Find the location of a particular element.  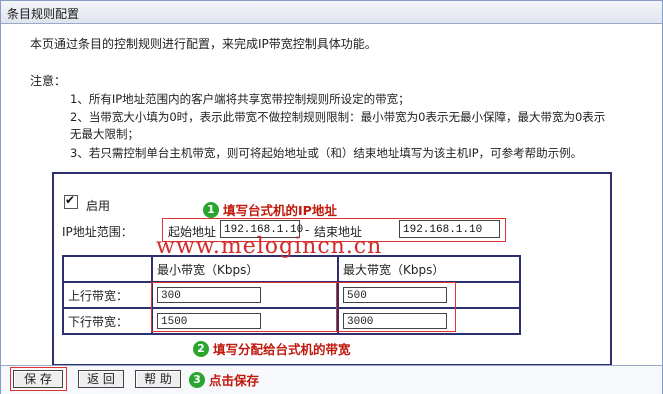

save-button: 保 存 is located at coordinates (38, 379).